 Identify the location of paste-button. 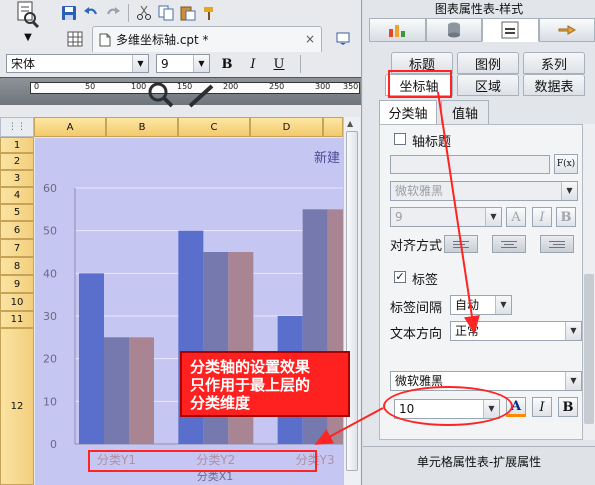
(188, 13).